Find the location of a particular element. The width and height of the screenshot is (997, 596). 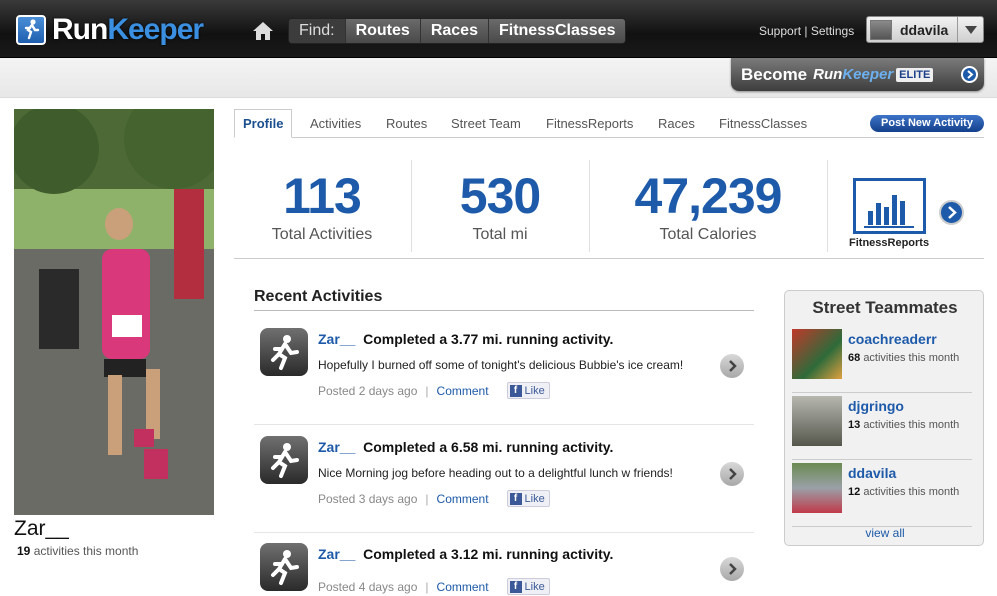

home-icon is located at coordinates (263, 31).